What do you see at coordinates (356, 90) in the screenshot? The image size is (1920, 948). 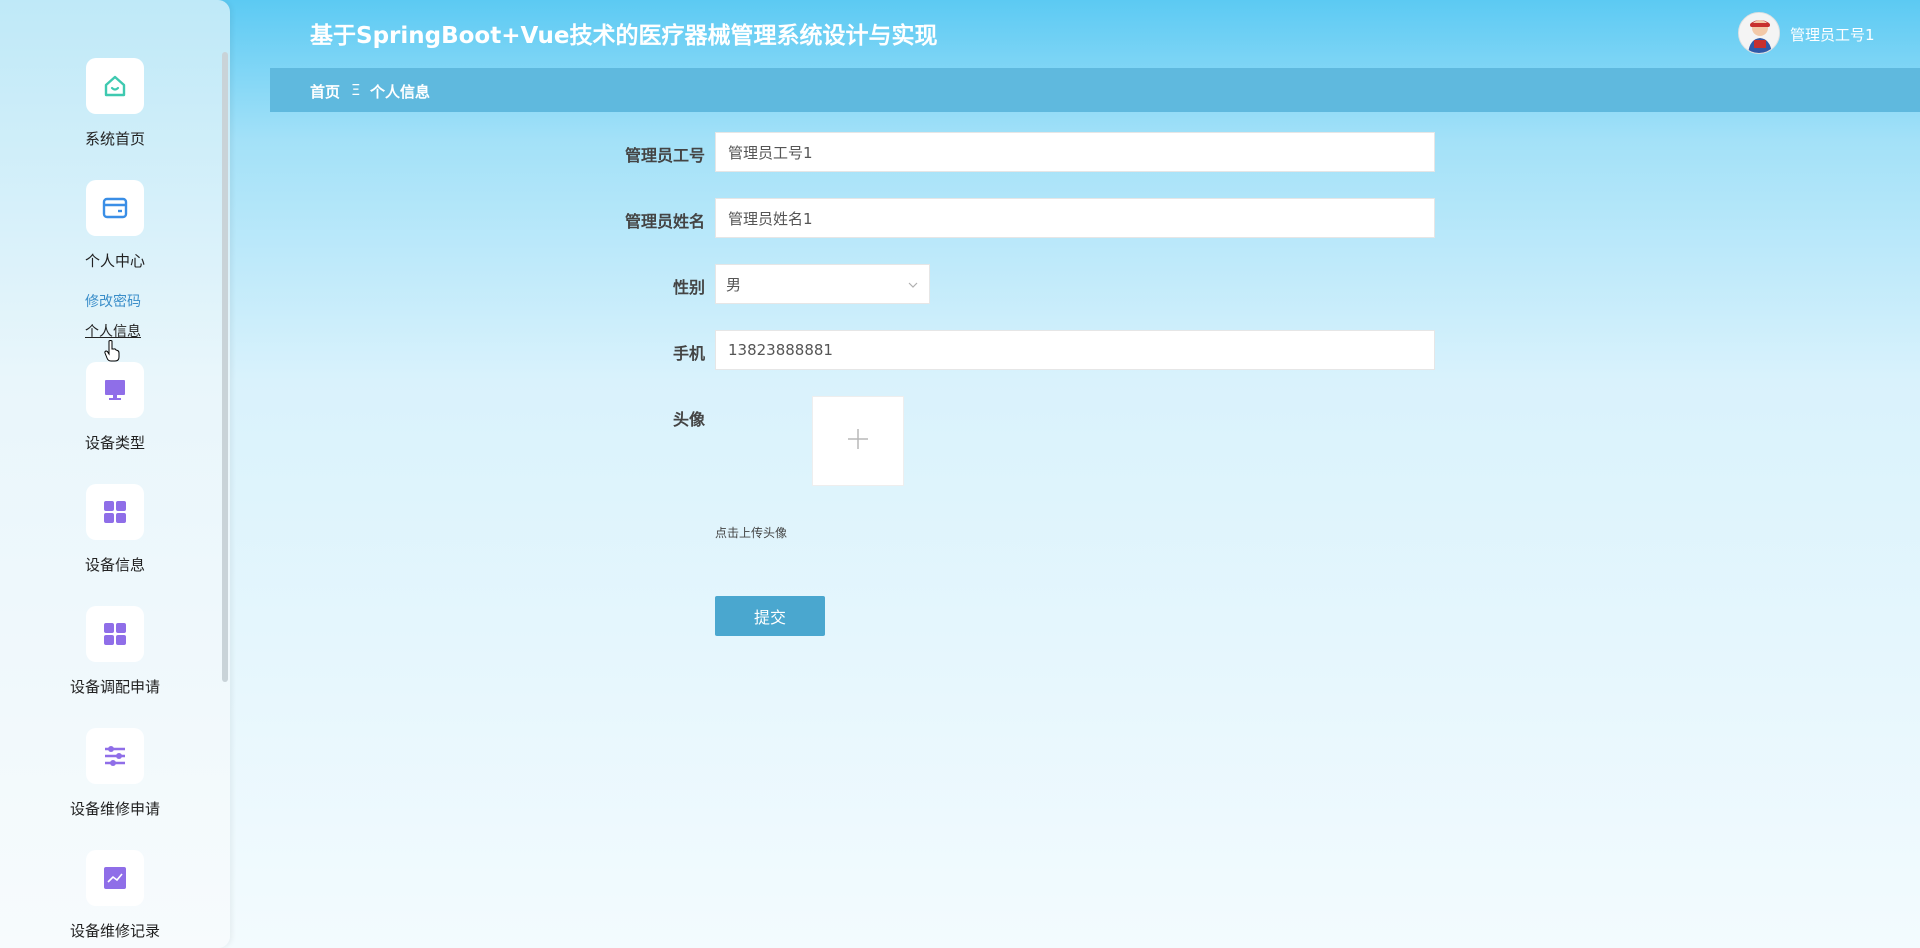 I see `breadcrumb-separator-icon: Ξ` at bounding box center [356, 90].